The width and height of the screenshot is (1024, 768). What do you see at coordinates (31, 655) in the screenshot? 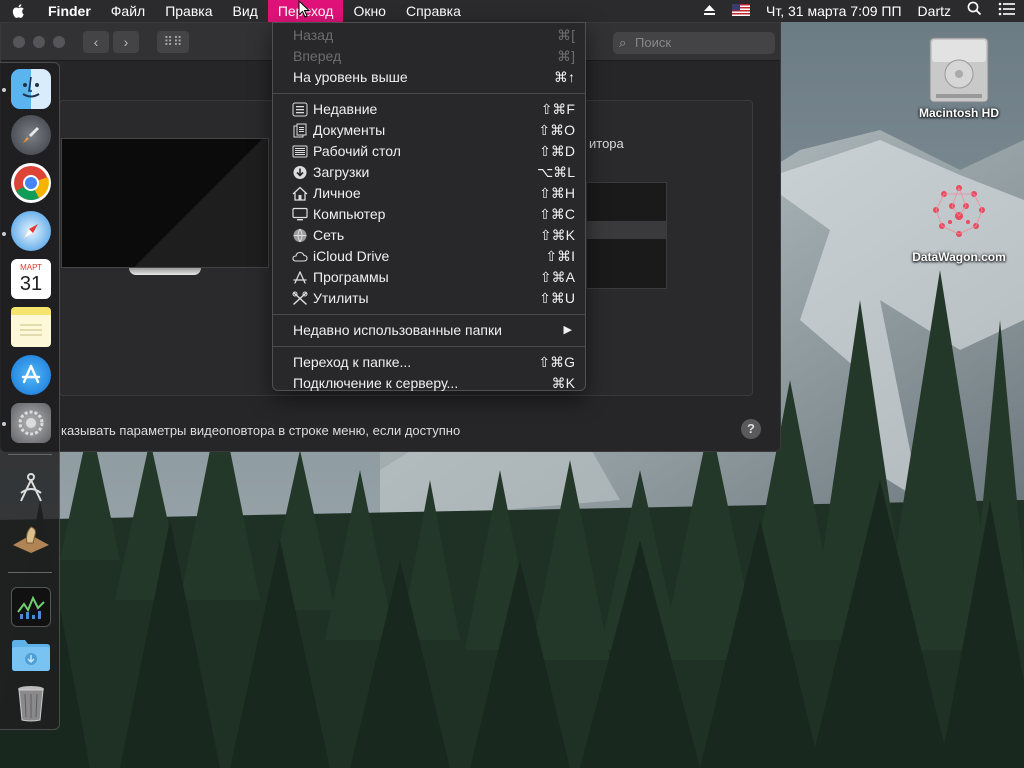
I see `downloads-folder-icon` at bounding box center [31, 655].